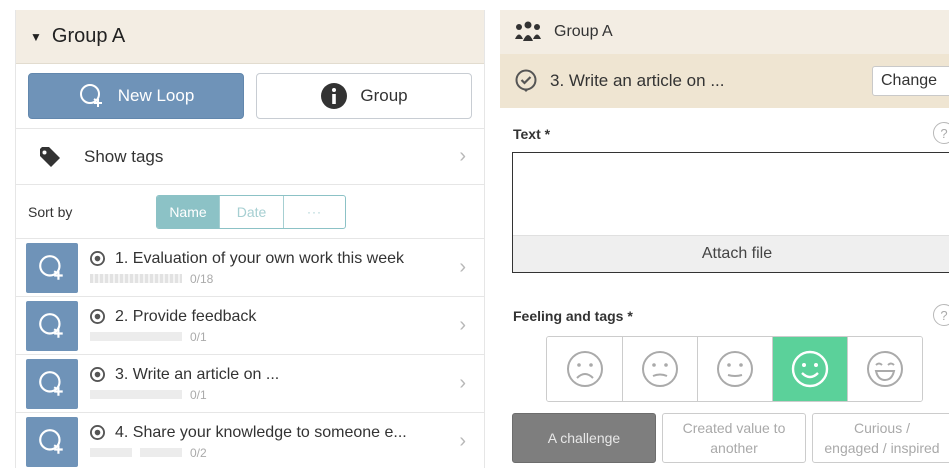  I want to click on sort-by-name-option: Name, so click(188, 212).